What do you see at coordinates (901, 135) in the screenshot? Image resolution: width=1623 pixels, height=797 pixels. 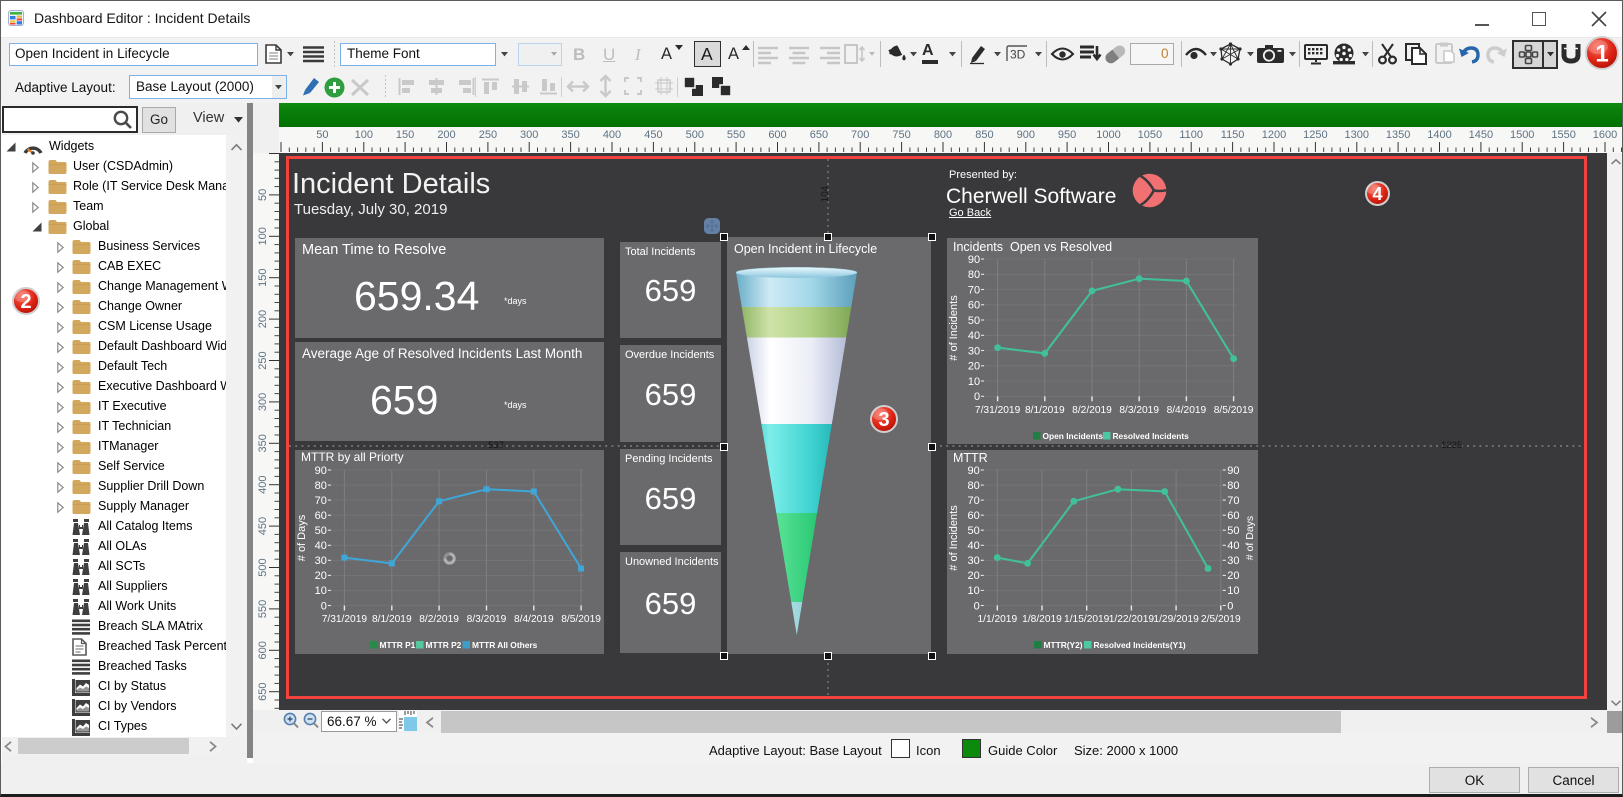 I see `svg-text: 750` at bounding box center [901, 135].